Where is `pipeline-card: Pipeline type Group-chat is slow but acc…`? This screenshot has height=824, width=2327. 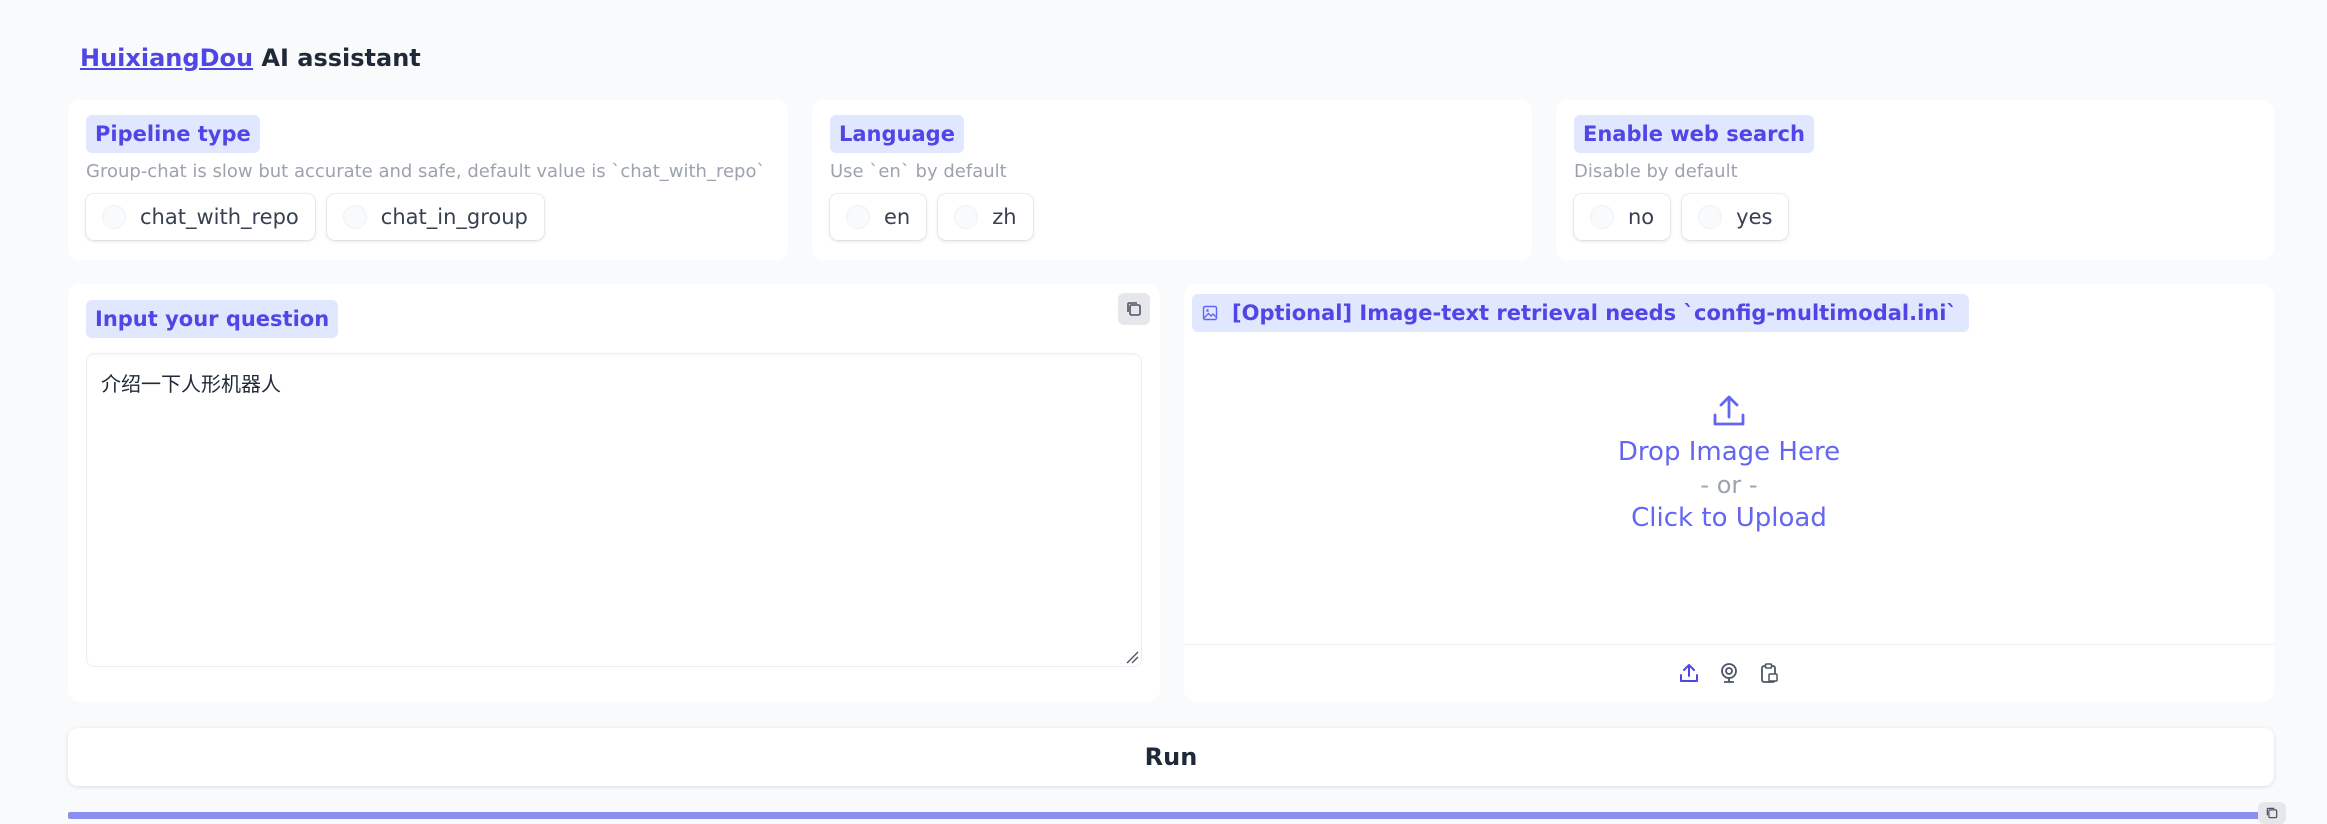
pipeline-card: Pipeline type Group-chat is slow but acc… is located at coordinates (428, 180).